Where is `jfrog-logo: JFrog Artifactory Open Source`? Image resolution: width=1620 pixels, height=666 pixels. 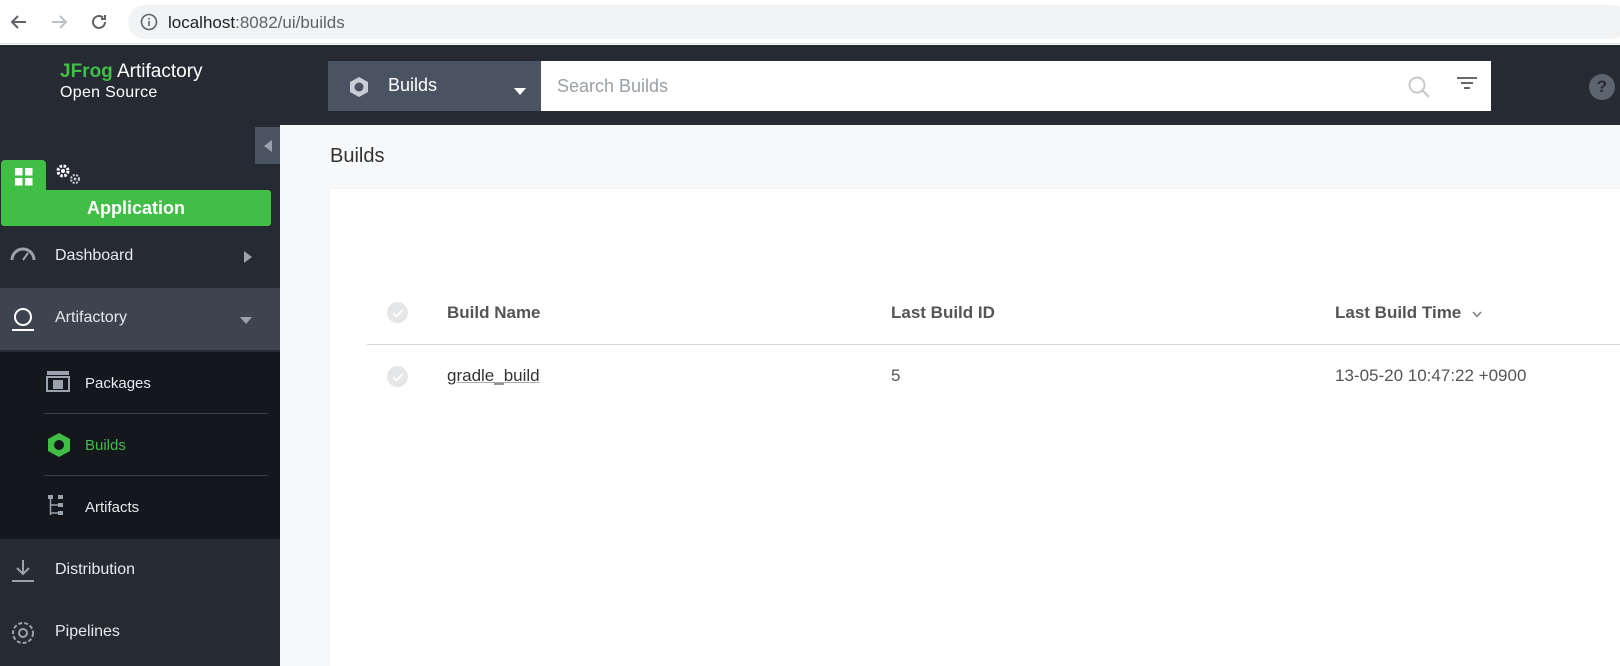
jfrog-logo: JFrog Artifactory Open Source is located at coordinates (131, 81).